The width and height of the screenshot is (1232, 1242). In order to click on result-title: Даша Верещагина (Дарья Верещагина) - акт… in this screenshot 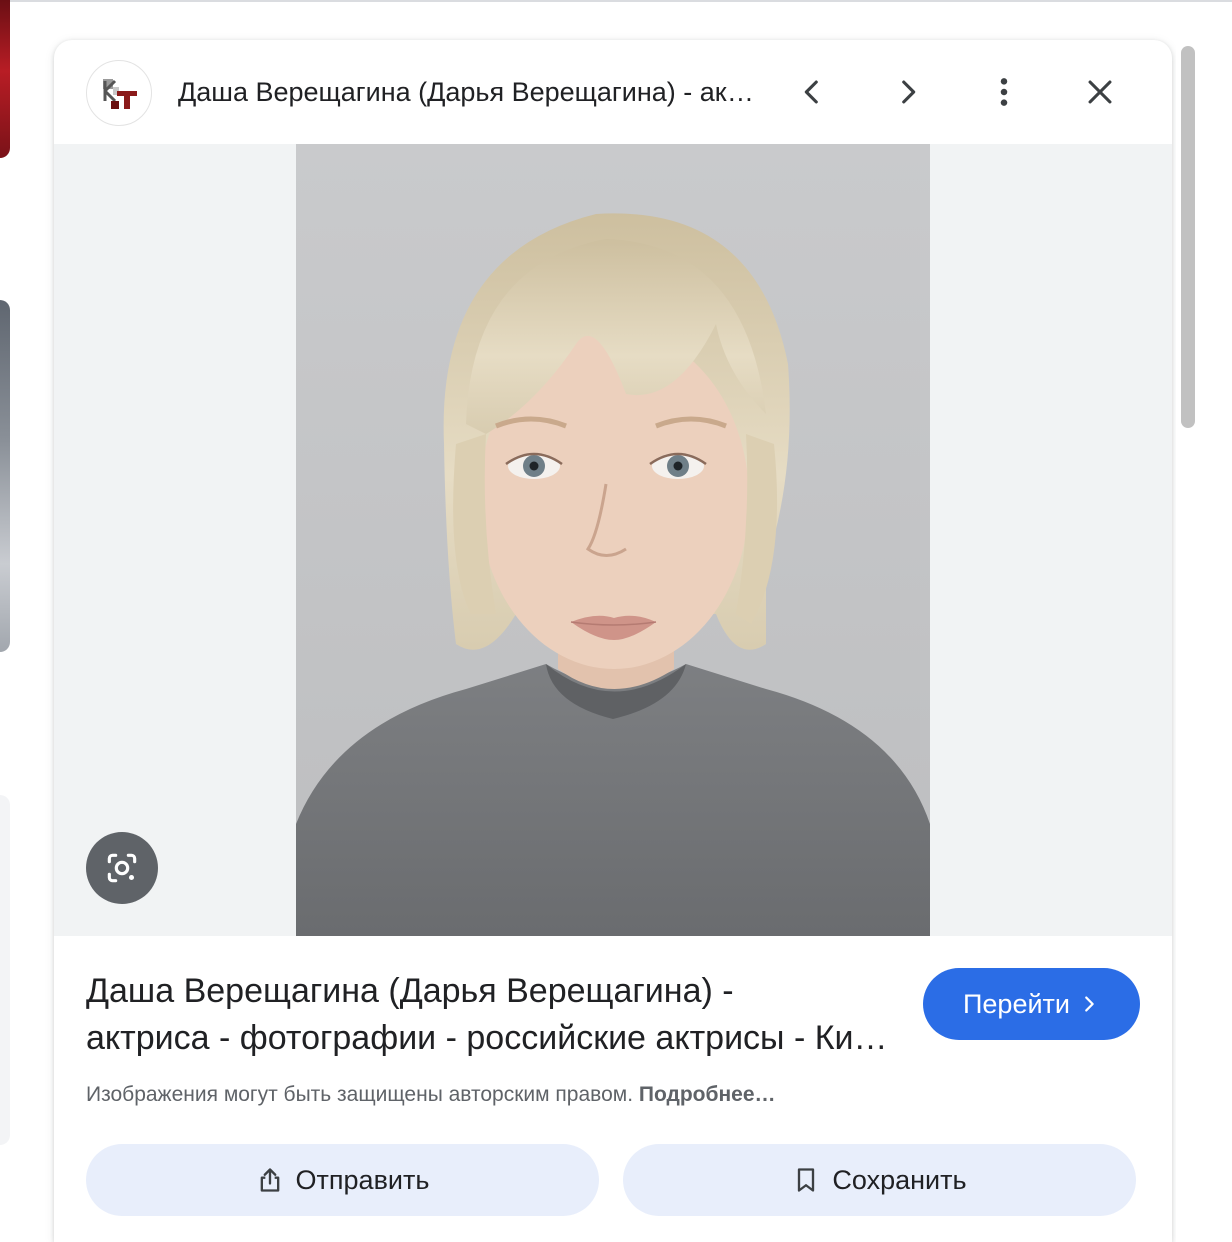, I will do `click(496, 1015)`.